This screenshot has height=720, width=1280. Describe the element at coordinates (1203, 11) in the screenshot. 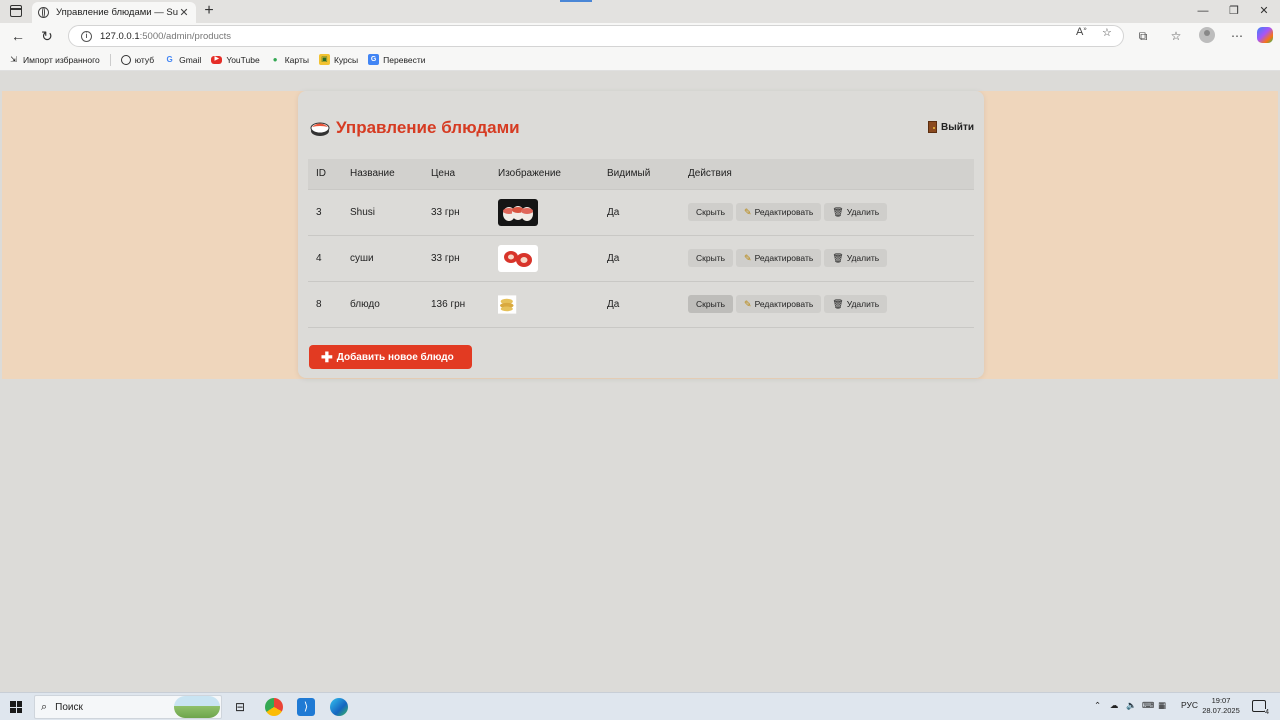

I see `minimize-icon: —` at that location.